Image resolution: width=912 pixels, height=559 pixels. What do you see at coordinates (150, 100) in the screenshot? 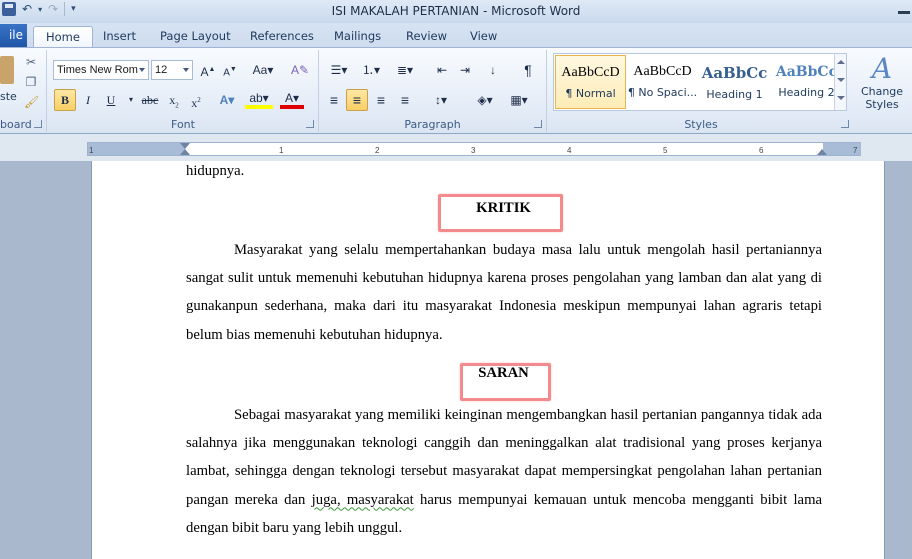
I see `strikethrough-button: abc` at bounding box center [150, 100].